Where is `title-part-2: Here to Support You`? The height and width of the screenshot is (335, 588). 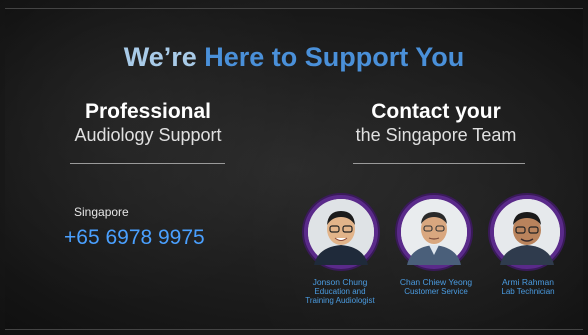 title-part-2: Here to Support You is located at coordinates (334, 57).